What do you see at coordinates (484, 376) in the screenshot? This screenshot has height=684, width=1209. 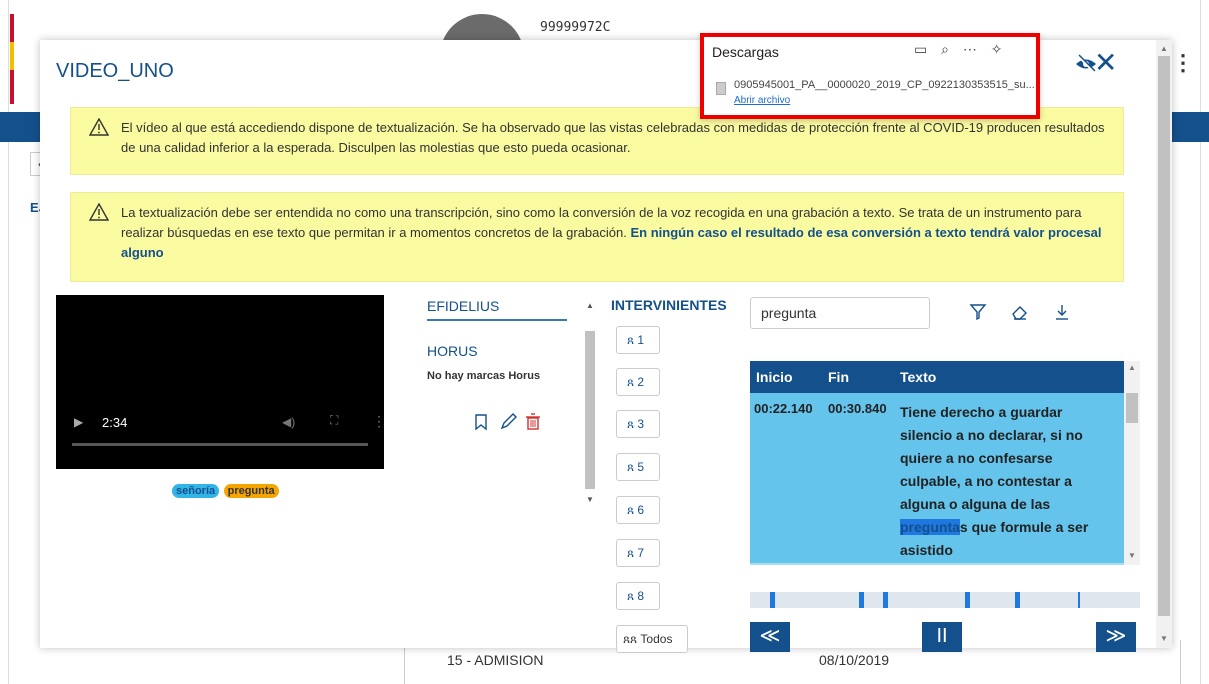 I see `no-marks-text: No hay marcas Horus` at bounding box center [484, 376].